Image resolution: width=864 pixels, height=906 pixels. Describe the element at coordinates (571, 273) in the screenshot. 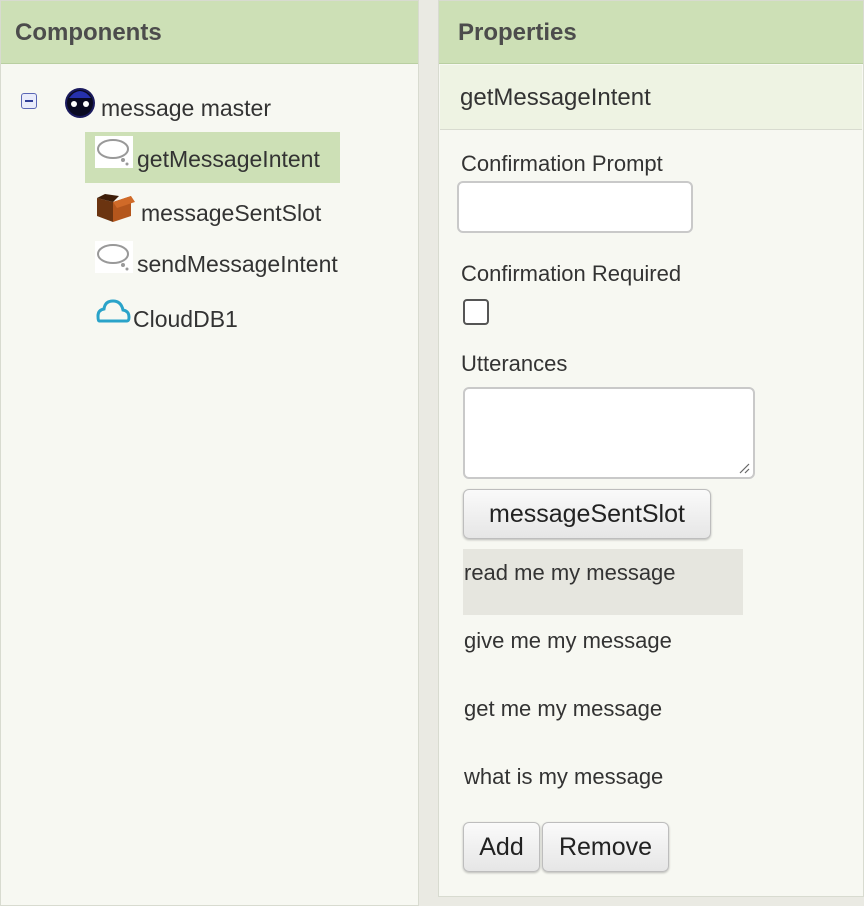

I see `confirmation-required-label: Confirmation Required` at that location.